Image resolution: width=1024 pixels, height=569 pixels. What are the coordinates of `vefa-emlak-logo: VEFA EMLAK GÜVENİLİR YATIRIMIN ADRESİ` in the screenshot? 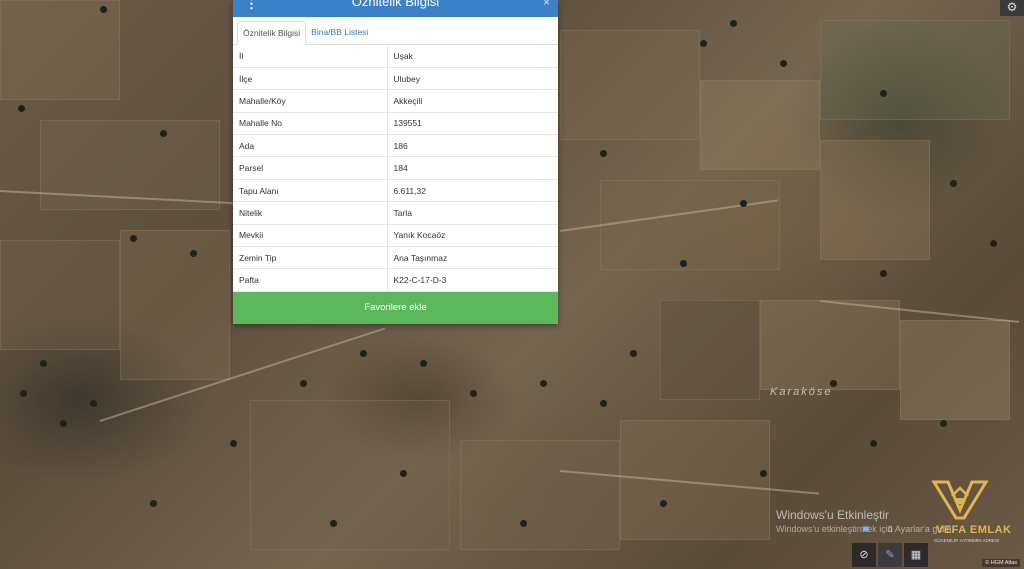 It's located at (966, 510).